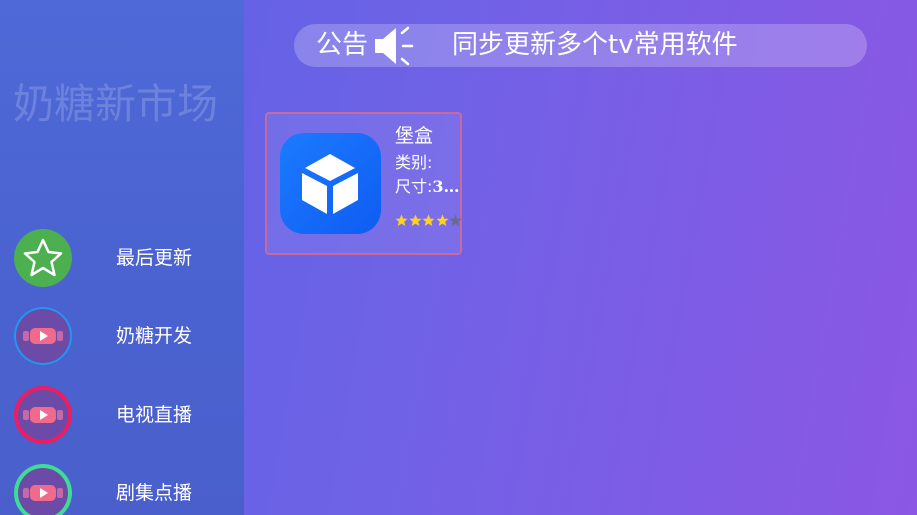 The image size is (917, 515). Describe the element at coordinates (115, 104) in the screenshot. I see `store-title: 奶糖新市场` at that location.